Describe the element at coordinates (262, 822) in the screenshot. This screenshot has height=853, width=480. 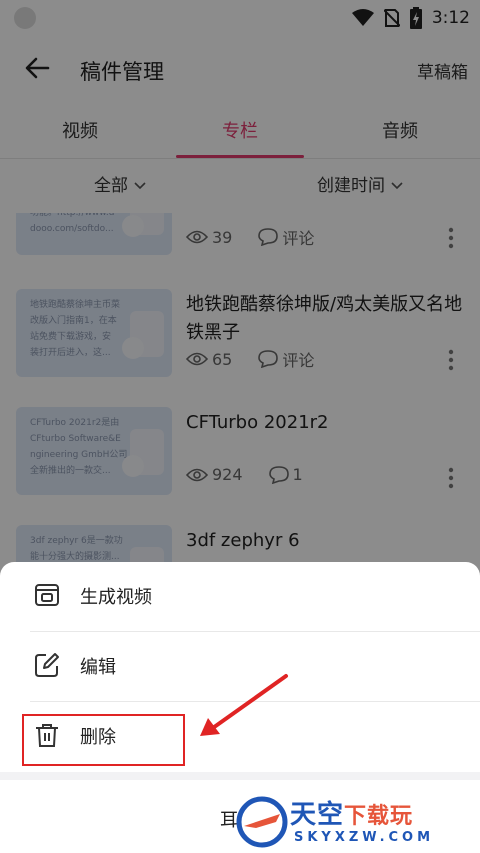
I see `watermark-globe-logo-icon` at that location.